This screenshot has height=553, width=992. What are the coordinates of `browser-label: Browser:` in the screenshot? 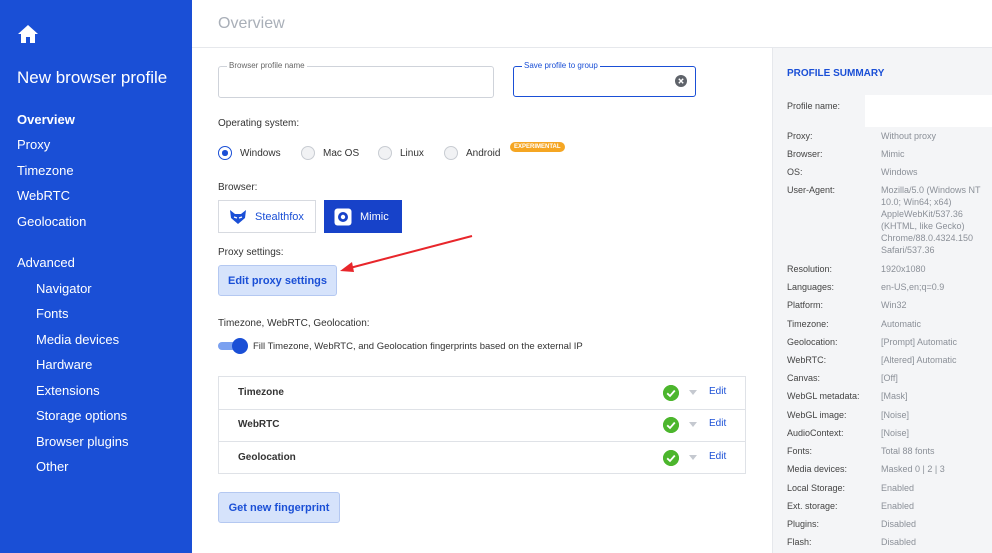 It's located at (238, 187).